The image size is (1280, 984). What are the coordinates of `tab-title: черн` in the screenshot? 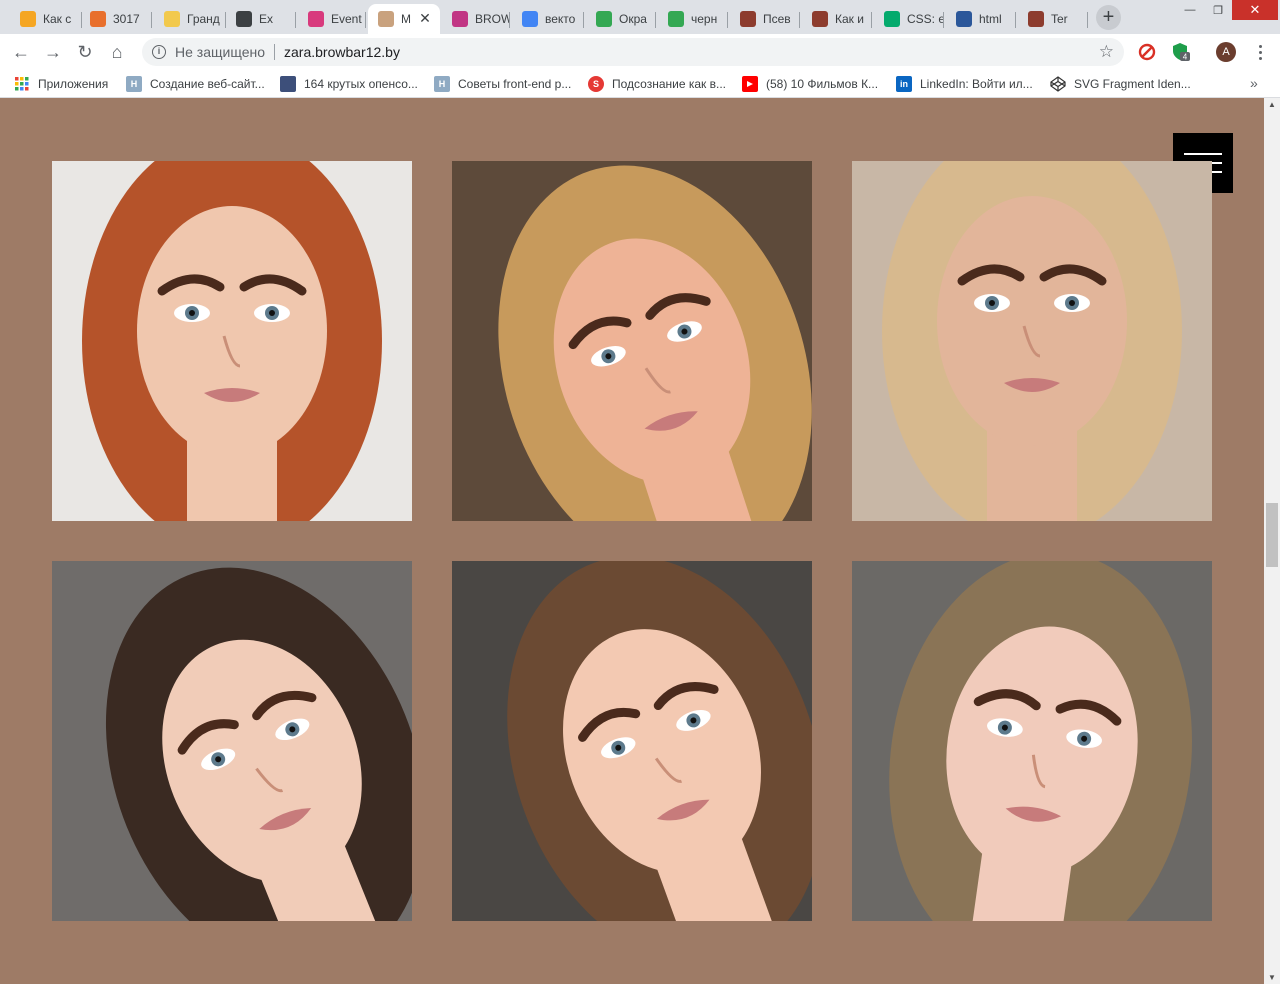 It's located at (704, 19).